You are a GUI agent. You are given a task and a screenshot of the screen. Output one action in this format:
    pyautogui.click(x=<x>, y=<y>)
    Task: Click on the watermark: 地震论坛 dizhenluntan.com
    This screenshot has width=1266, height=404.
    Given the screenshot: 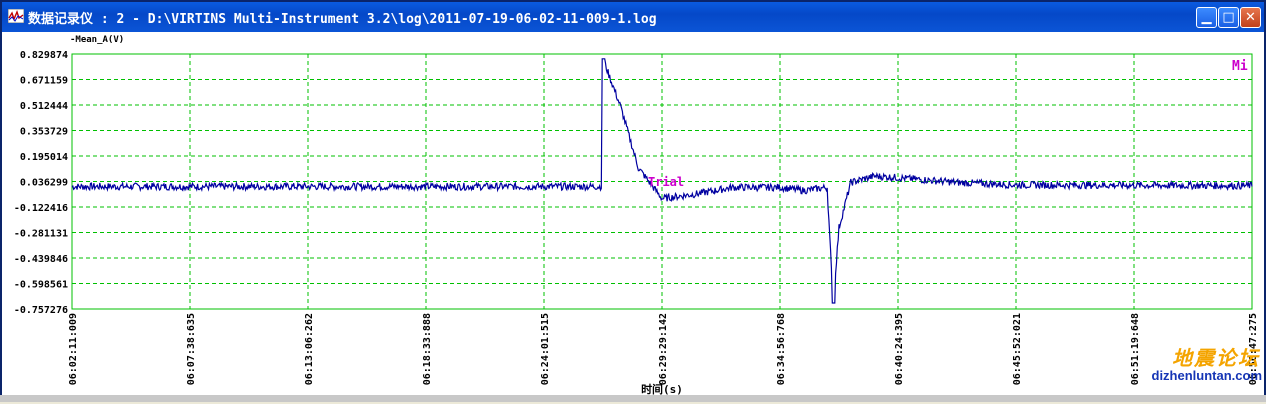 What is the action you would take?
    pyautogui.click(x=1208, y=366)
    